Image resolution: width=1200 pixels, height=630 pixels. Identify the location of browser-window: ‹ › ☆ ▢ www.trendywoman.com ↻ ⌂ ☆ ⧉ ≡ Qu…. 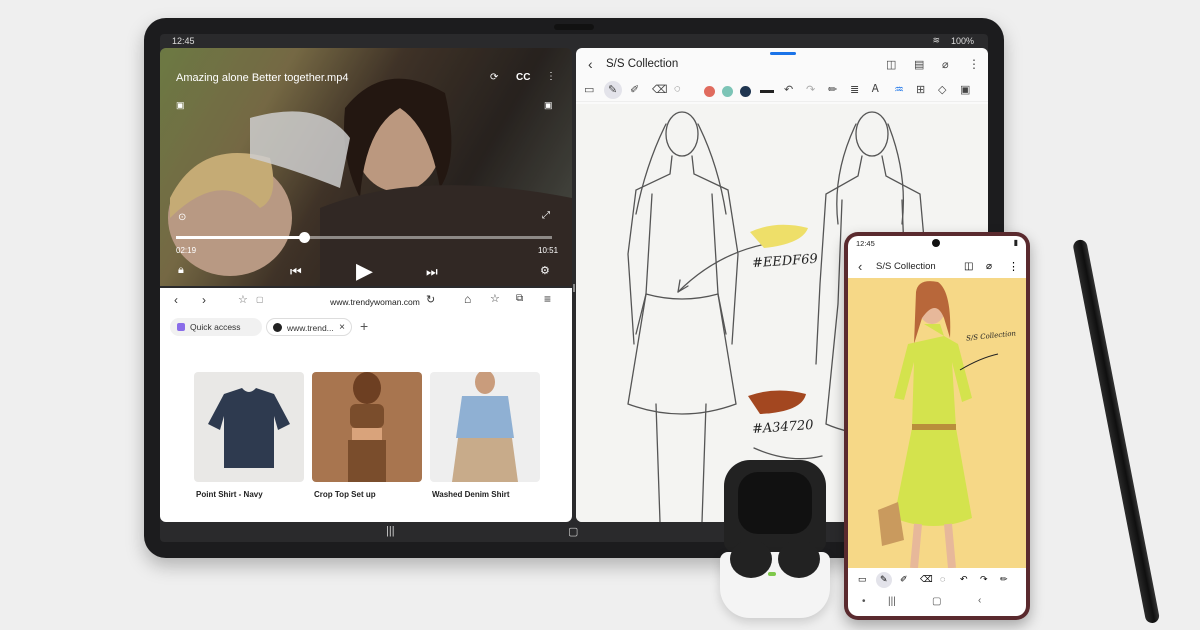
(366, 405).